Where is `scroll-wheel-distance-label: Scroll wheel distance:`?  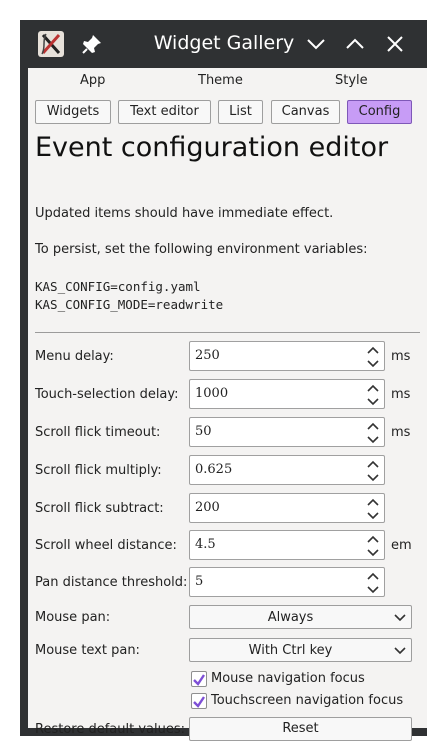
scroll-wheel-distance-label: Scroll wheel distance: is located at coordinates (106, 545).